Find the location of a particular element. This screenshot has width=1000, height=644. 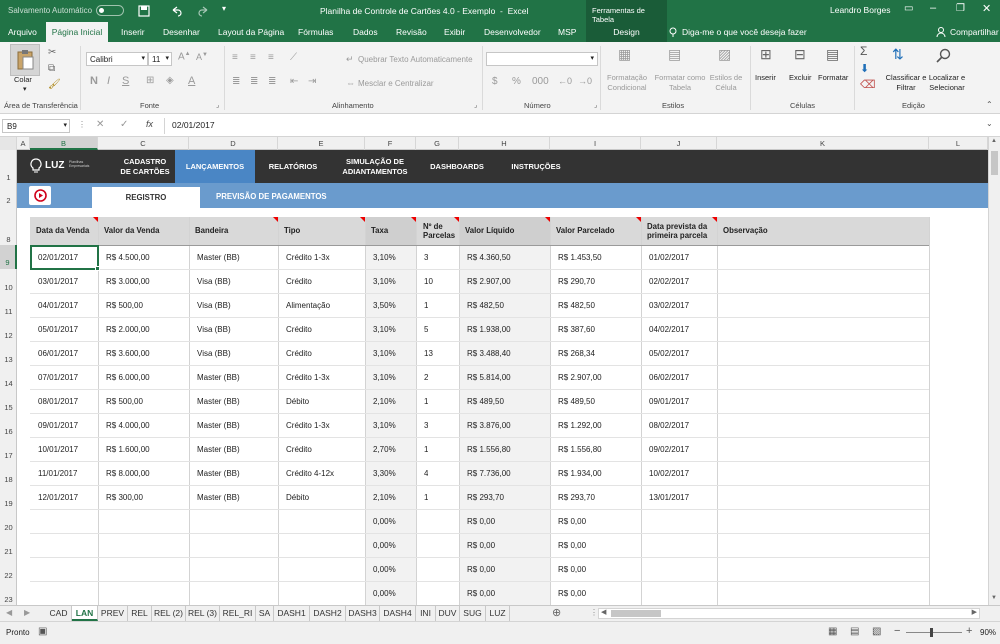

sheet-tab: INI is located at coordinates (426, 613).